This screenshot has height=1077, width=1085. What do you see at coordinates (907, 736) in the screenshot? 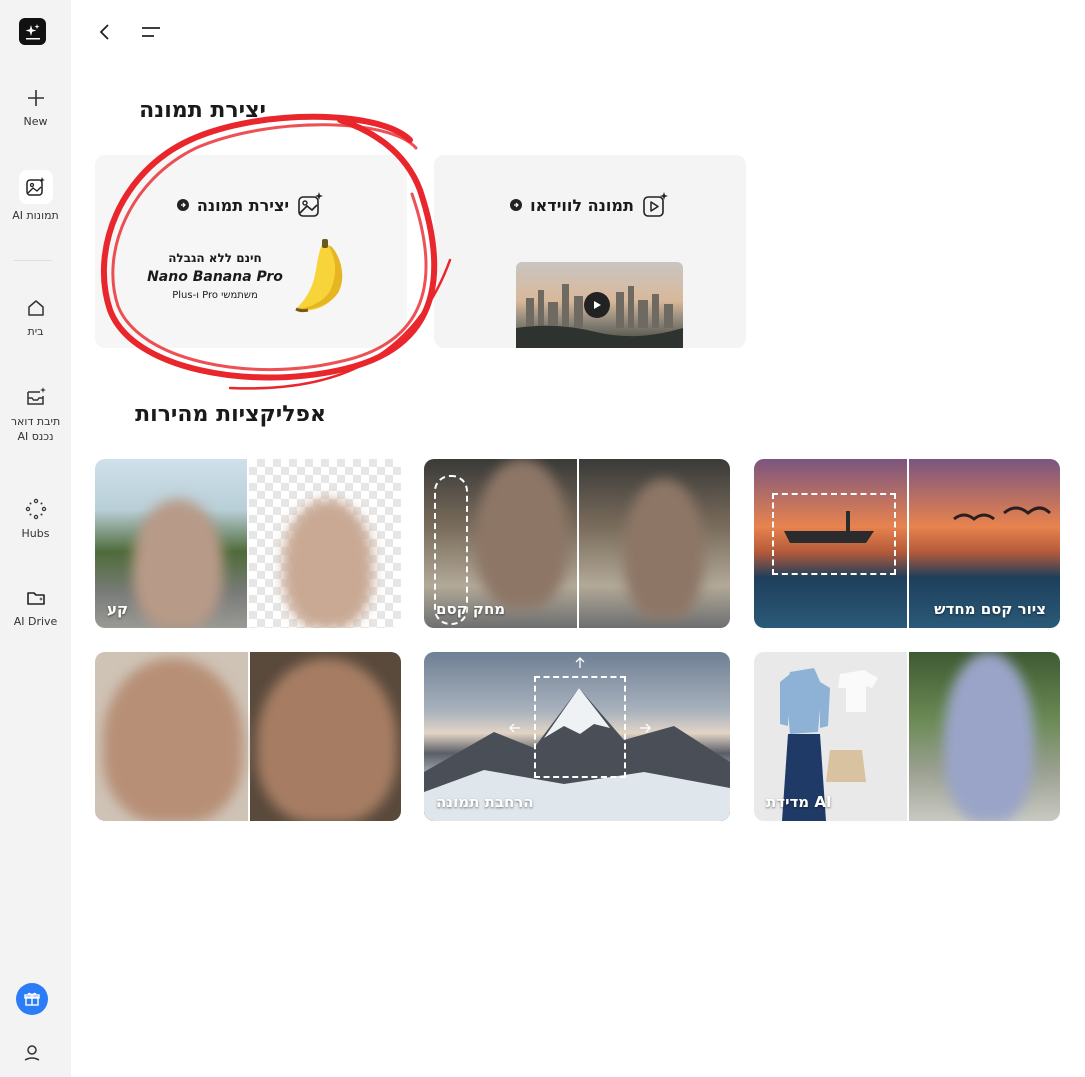
I see `quick-app-tile-ai-try-on: AI מדידת` at bounding box center [907, 736].